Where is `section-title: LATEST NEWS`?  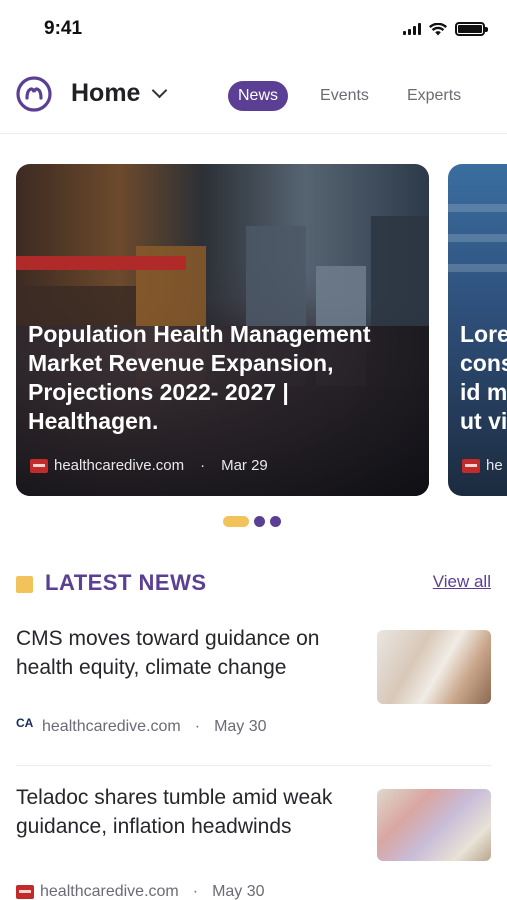
section-title: LATEST NEWS is located at coordinates (126, 582).